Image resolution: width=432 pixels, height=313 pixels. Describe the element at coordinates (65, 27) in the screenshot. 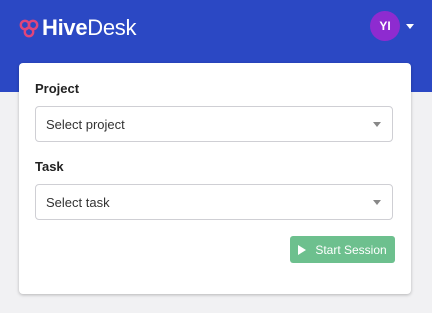

I see `logo-text-hive: Hive` at that location.